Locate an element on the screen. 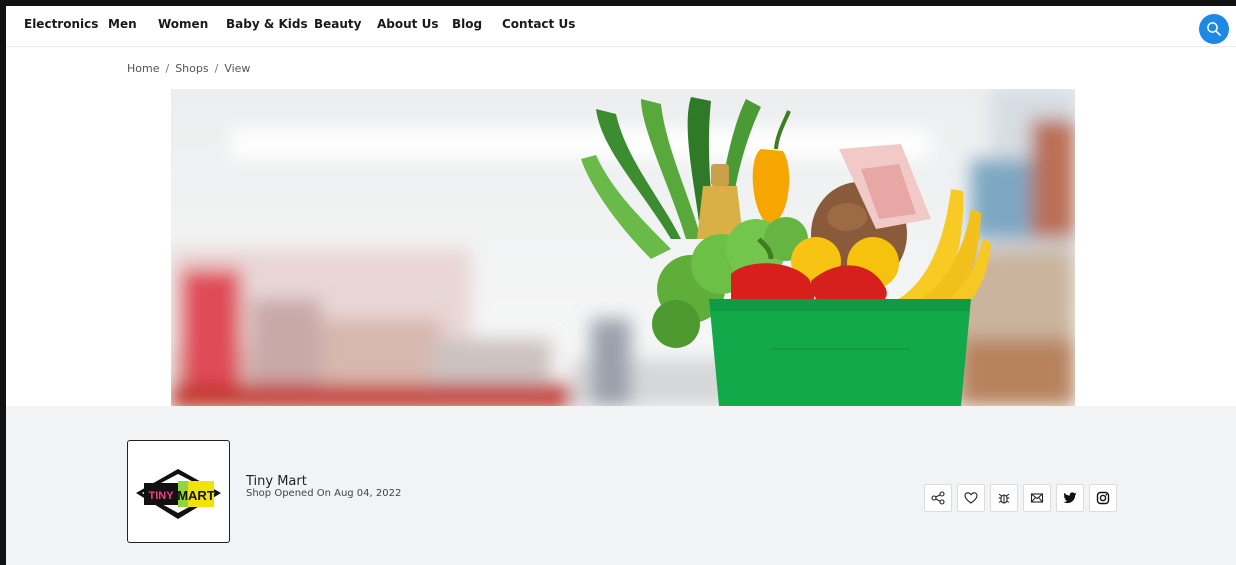  breadcrumb-shops: Shops is located at coordinates (191, 68).